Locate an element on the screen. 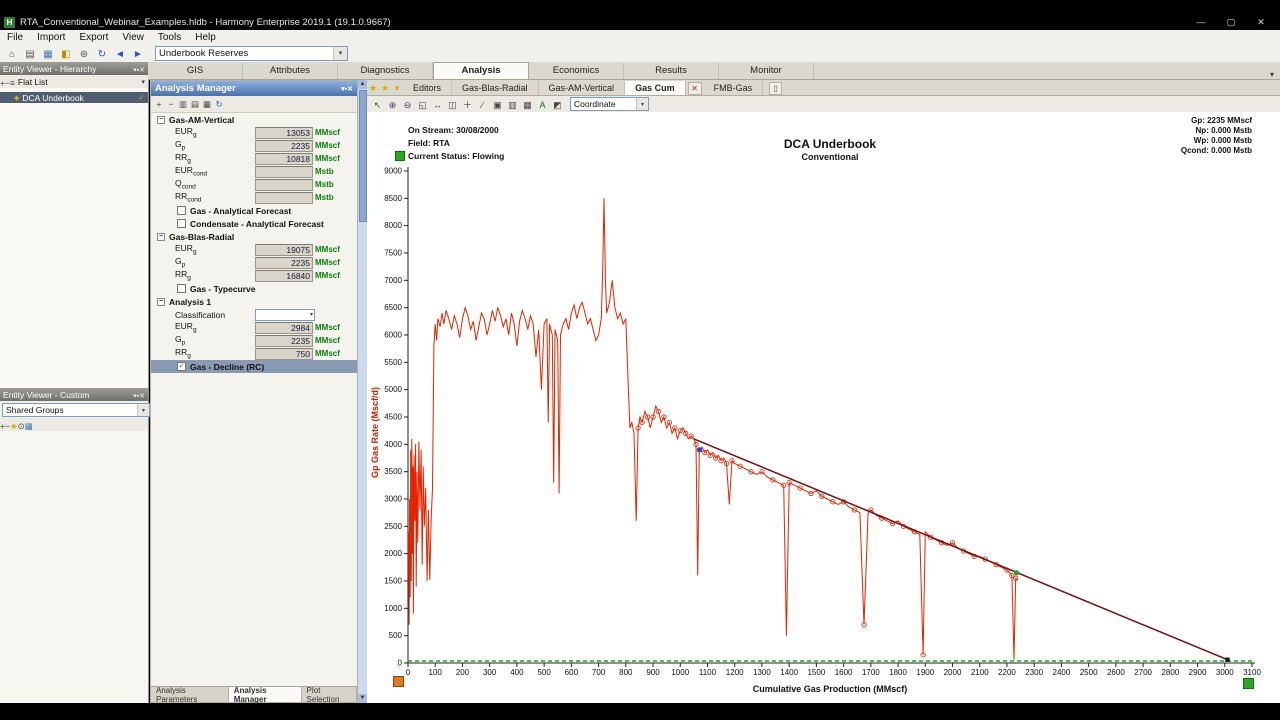 The height and width of the screenshot is (720, 1280). curve-row-gas-typecurve: Gas - Typecurve is located at coordinates (254, 288).